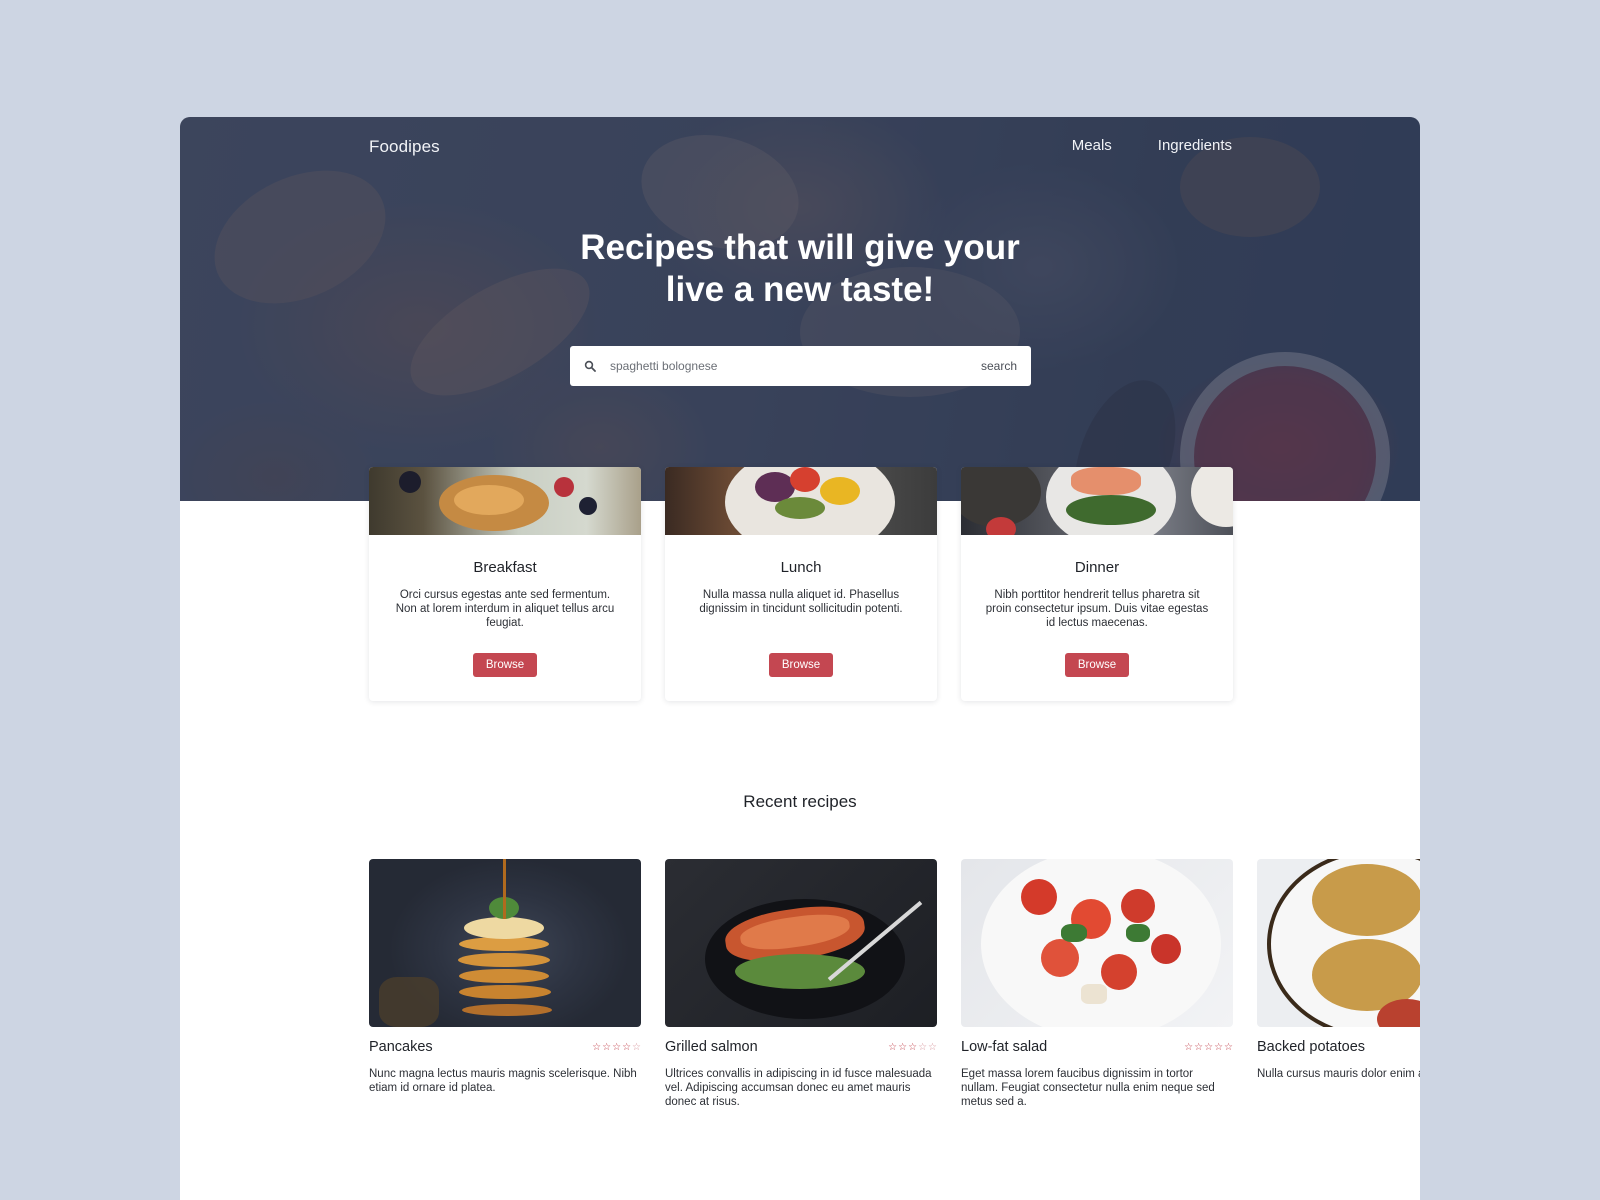  I want to click on recipe-header: Grilled salmon ☆ ☆ ☆ ☆ ☆, so click(801, 1047).